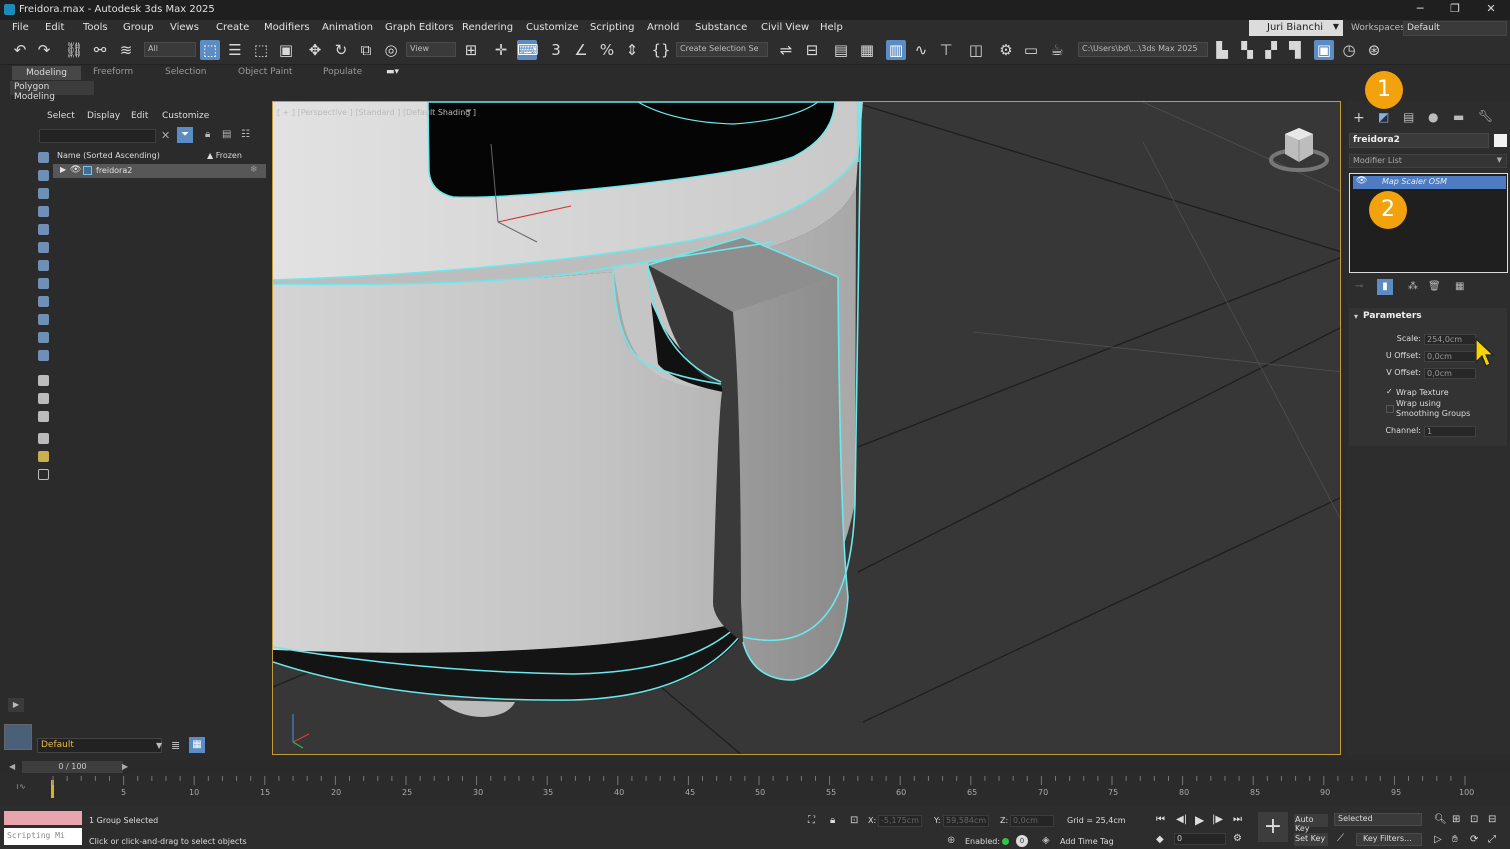  I want to click on display-helpers-icon, so click(43, 229).